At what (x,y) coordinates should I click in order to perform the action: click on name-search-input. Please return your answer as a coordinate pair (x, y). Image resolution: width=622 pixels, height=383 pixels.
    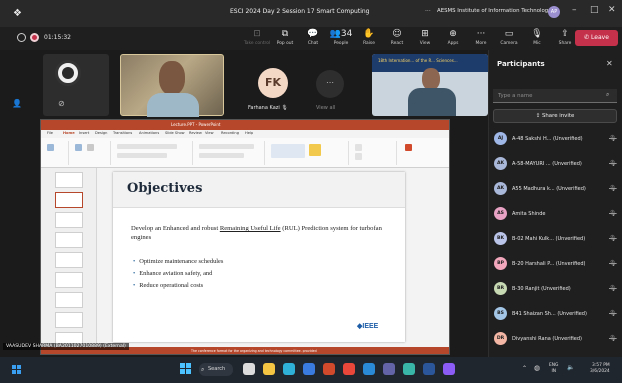
    Looking at the image, I should click on (555, 96).